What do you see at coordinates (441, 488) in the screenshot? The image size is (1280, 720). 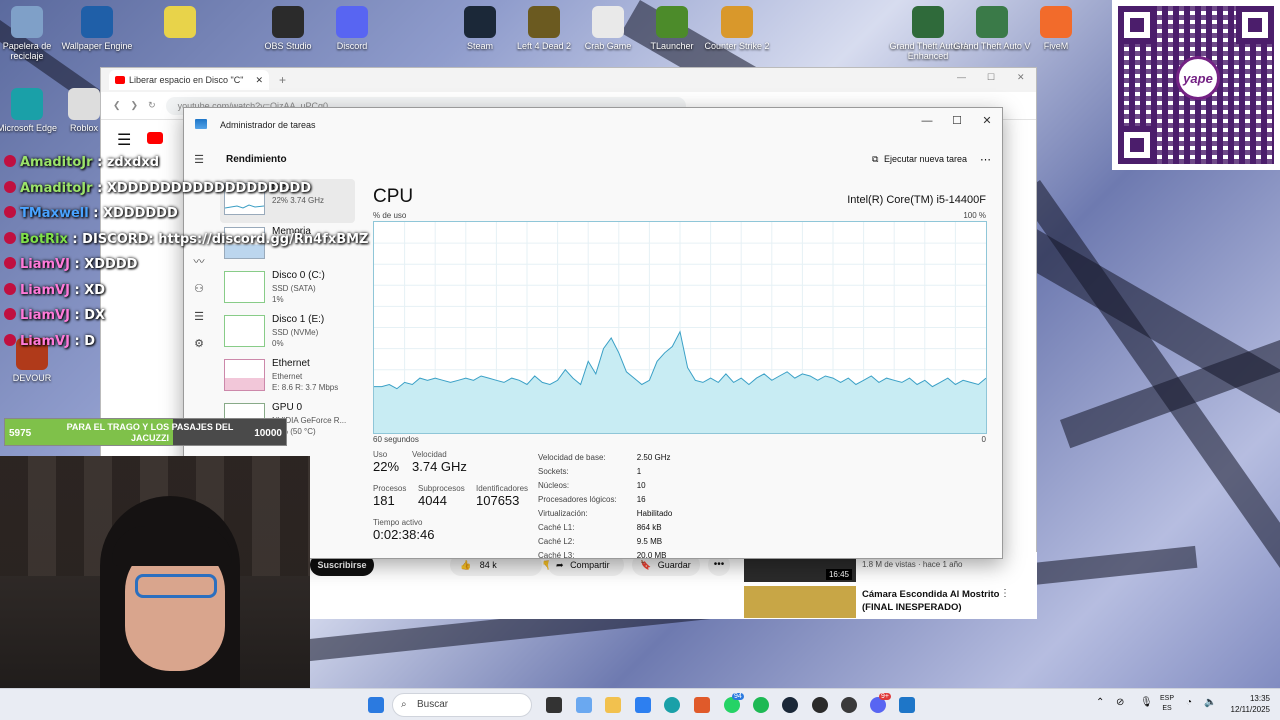 I see `stat-label: Subprocesos` at bounding box center [441, 488].